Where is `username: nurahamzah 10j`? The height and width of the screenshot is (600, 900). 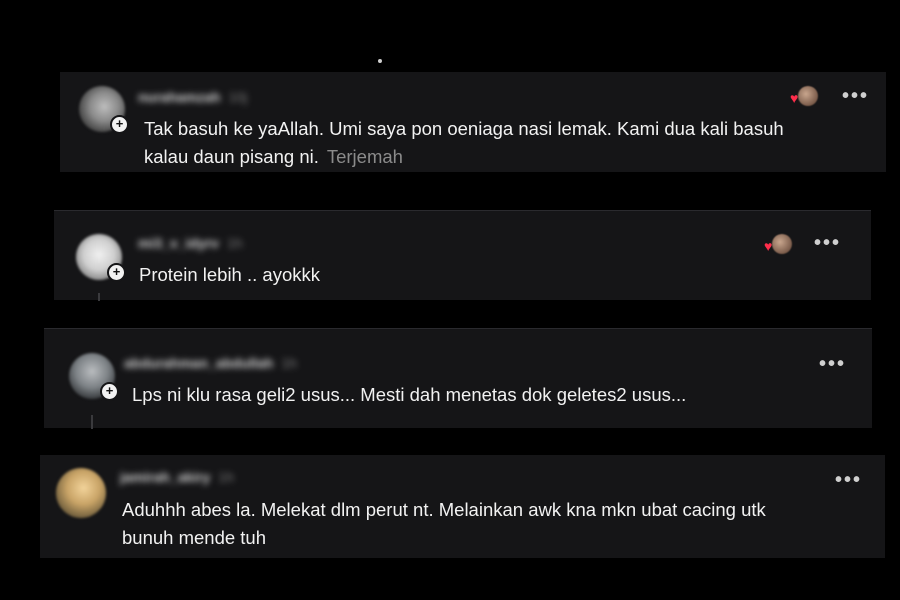
username: nurahamzah 10j is located at coordinates (218, 97).